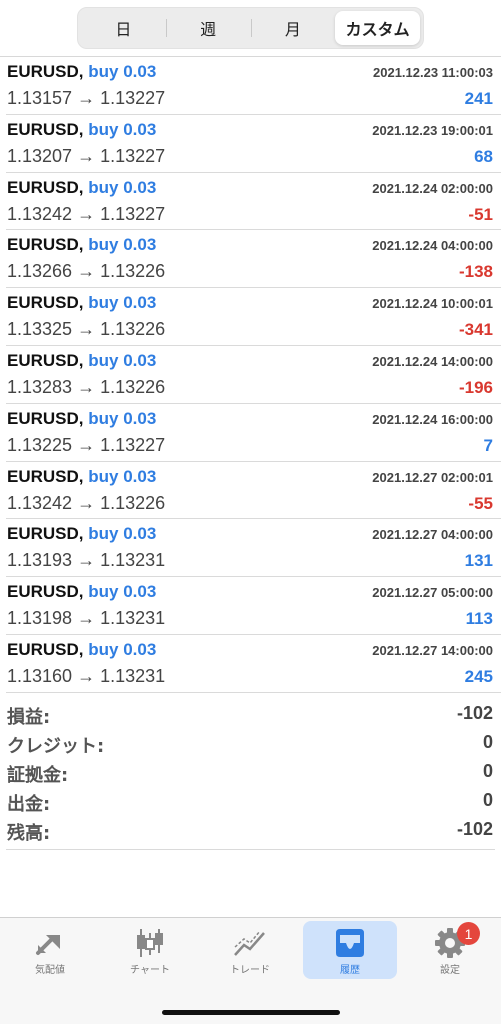 This screenshot has height=1024, width=501. I want to click on account-summary: 損益: -102 クレジット: 0 証拠金: 0 出金: 0 残高: -102, so click(250, 775).